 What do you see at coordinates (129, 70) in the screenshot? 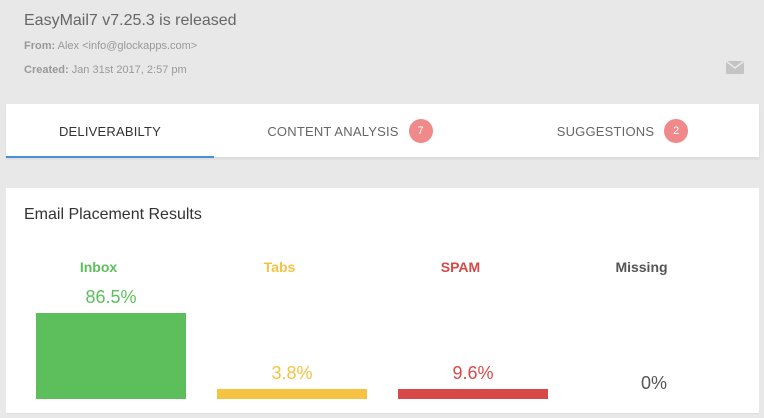
I see `created-value: Jan 31st 2017, 2:57 pm` at bounding box center [129, 70].